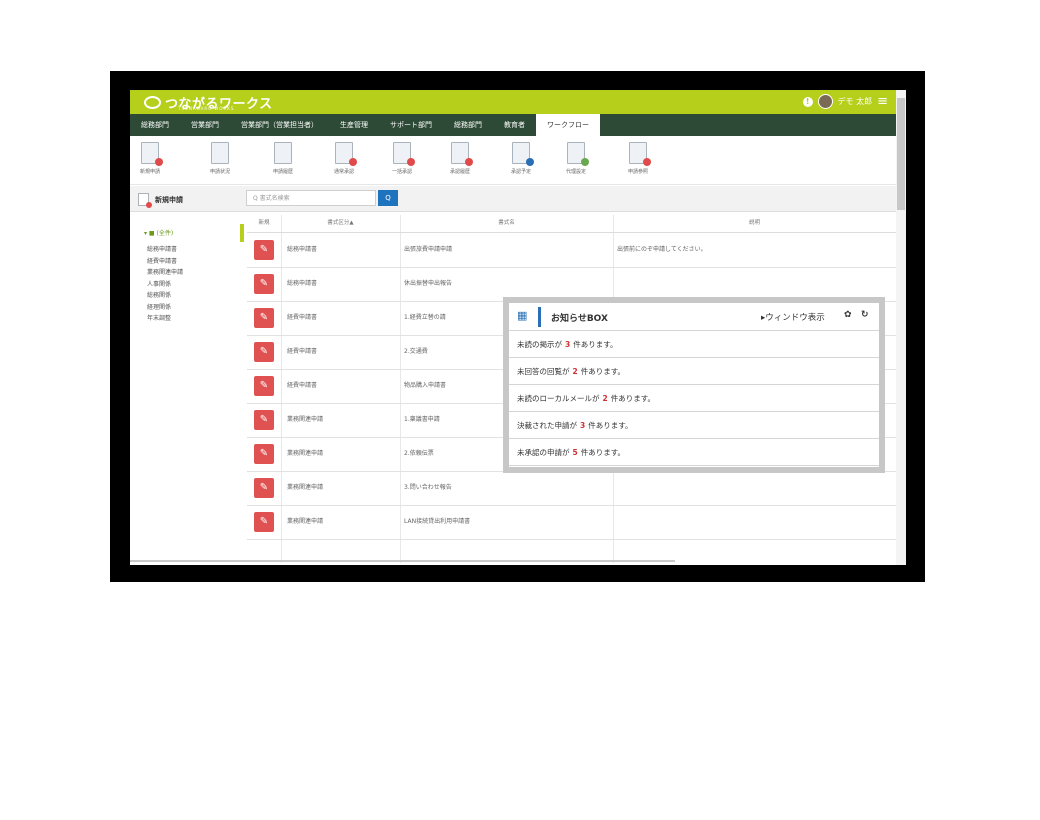  Describe the element at coordinates (279, 125) in the screenshot. I see `nav-item: 営業部門（営業担当者）` at that location.